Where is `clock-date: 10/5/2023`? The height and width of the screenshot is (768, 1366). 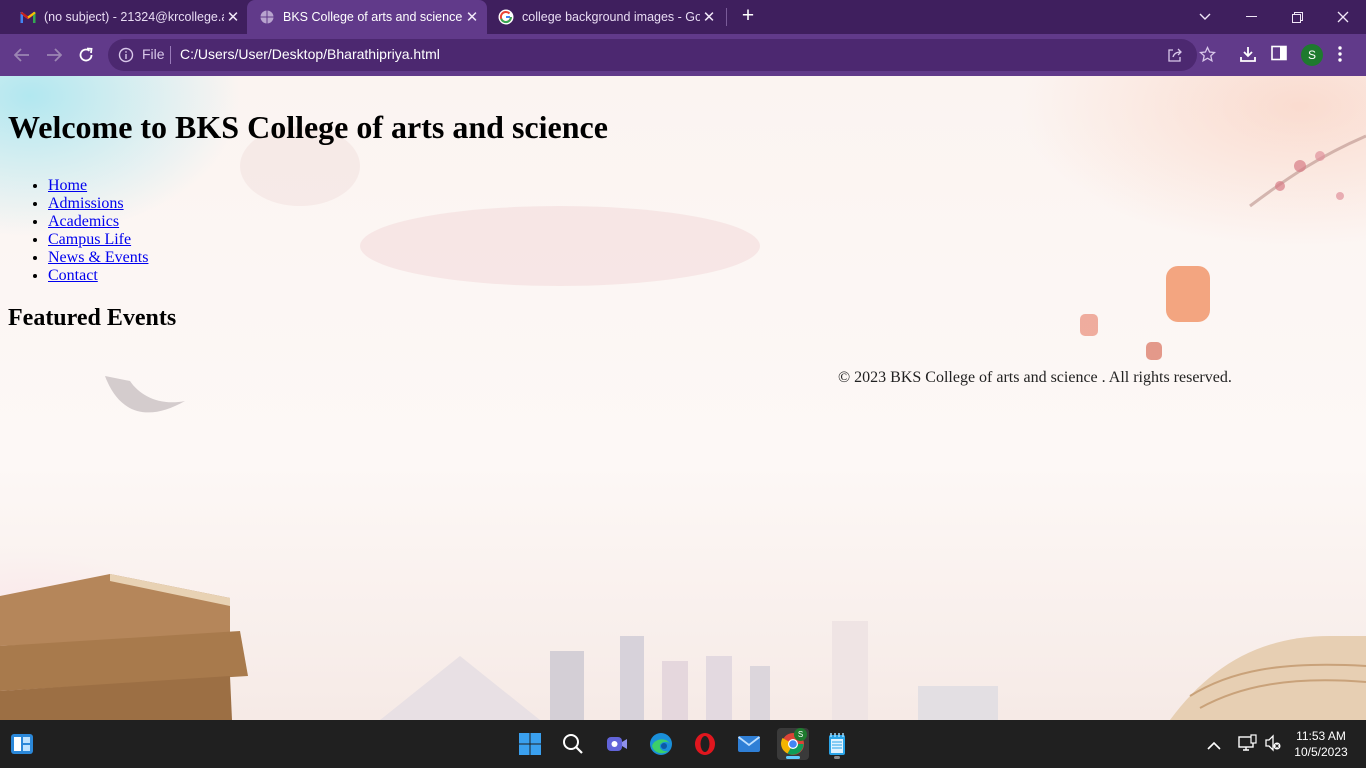
clock-date: 10/5/2023 is located at coordinates (1321, 752).